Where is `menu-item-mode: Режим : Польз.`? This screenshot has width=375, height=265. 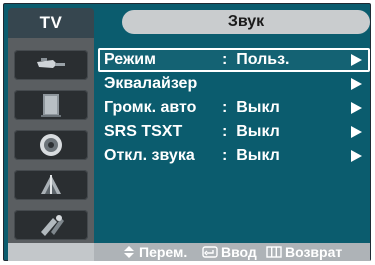
menu-item-mode: Режим : Польз. is located at coordinates (234, 60).